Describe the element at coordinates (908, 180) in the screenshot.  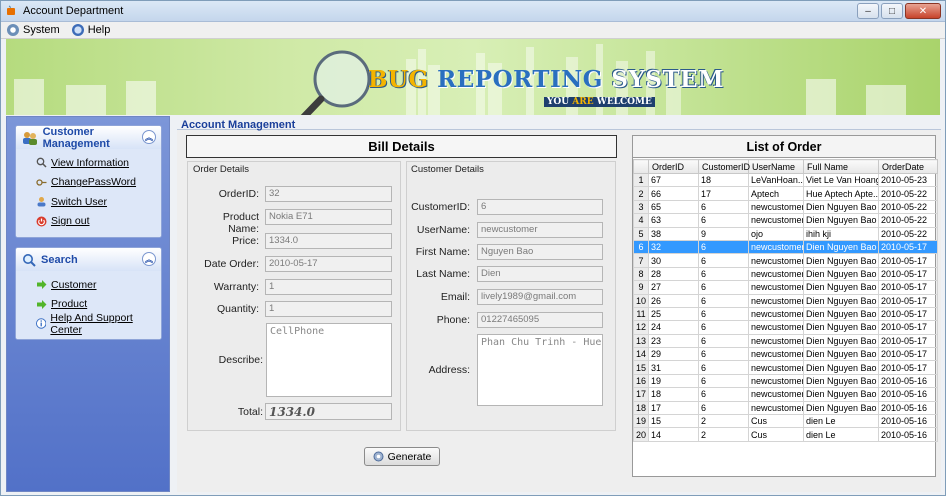
I see `table-cell: 2010-05-23` at that location.